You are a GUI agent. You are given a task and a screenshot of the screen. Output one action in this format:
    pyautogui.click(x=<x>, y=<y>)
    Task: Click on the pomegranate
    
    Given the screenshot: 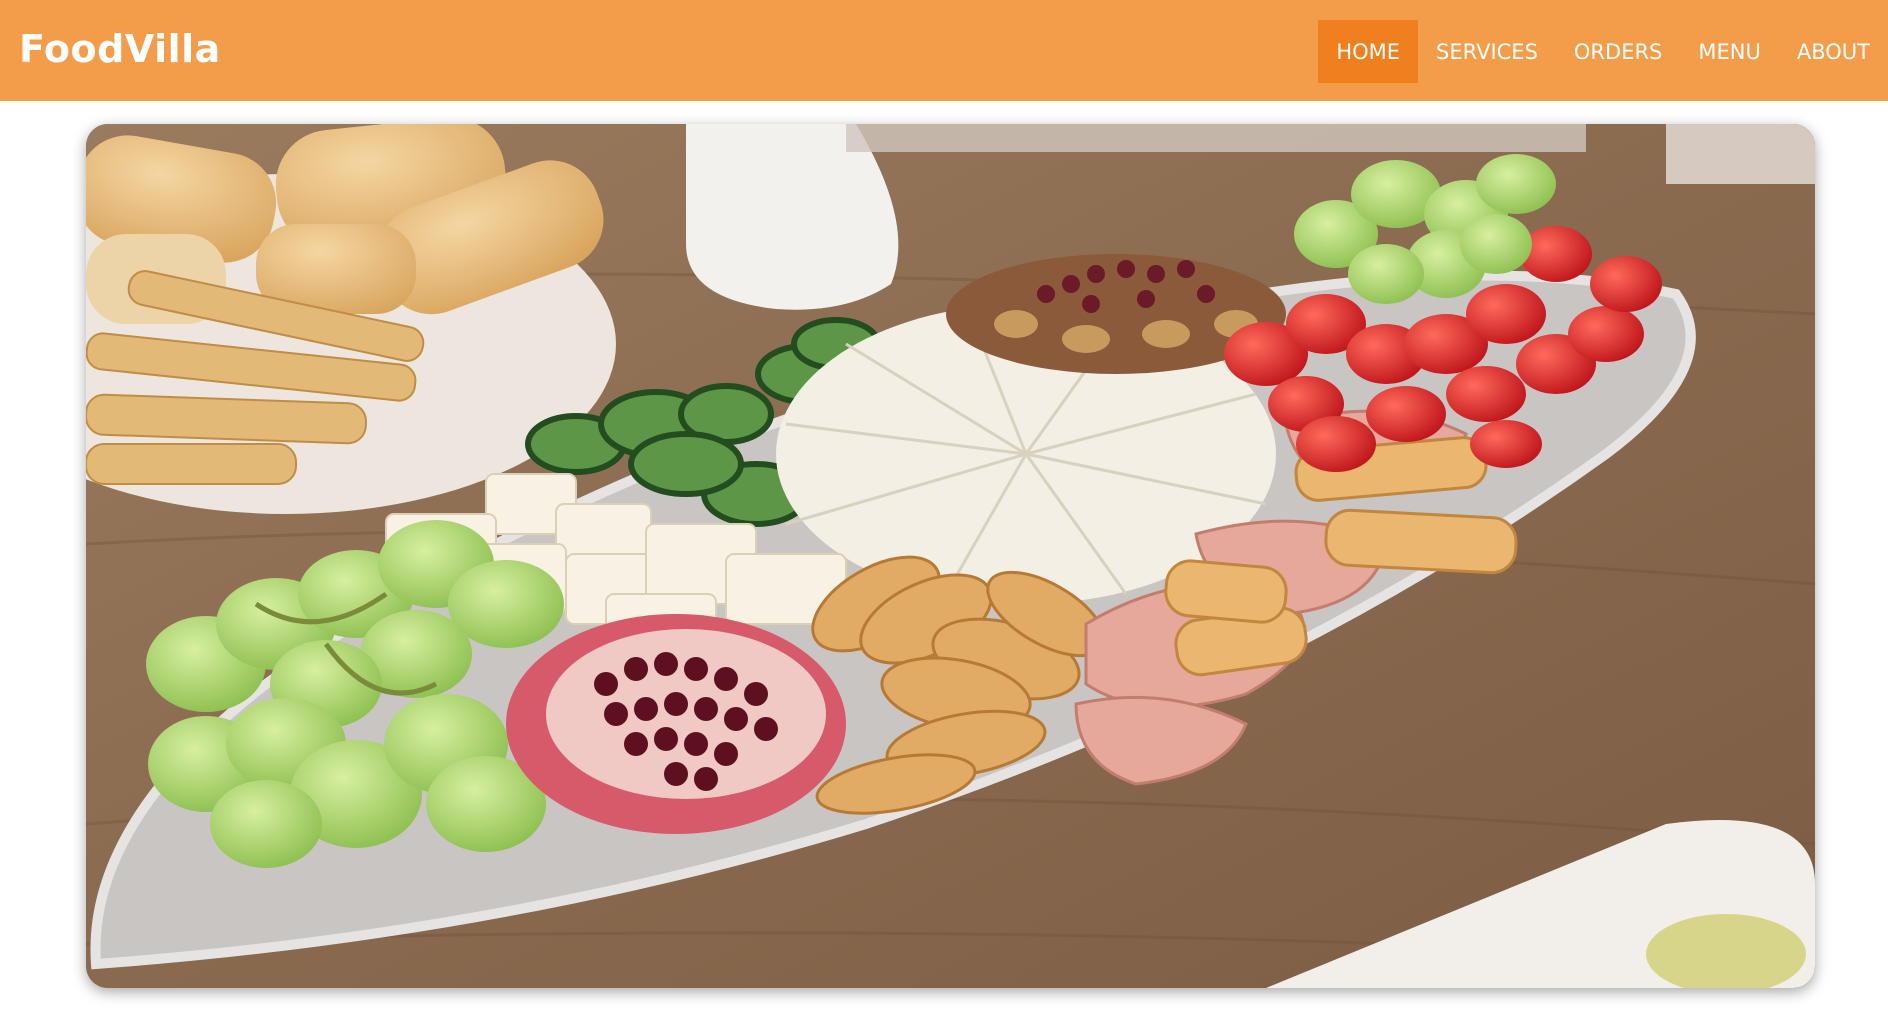 What is the action you would take?
    pyautogui.click(x=676, y=724)
    